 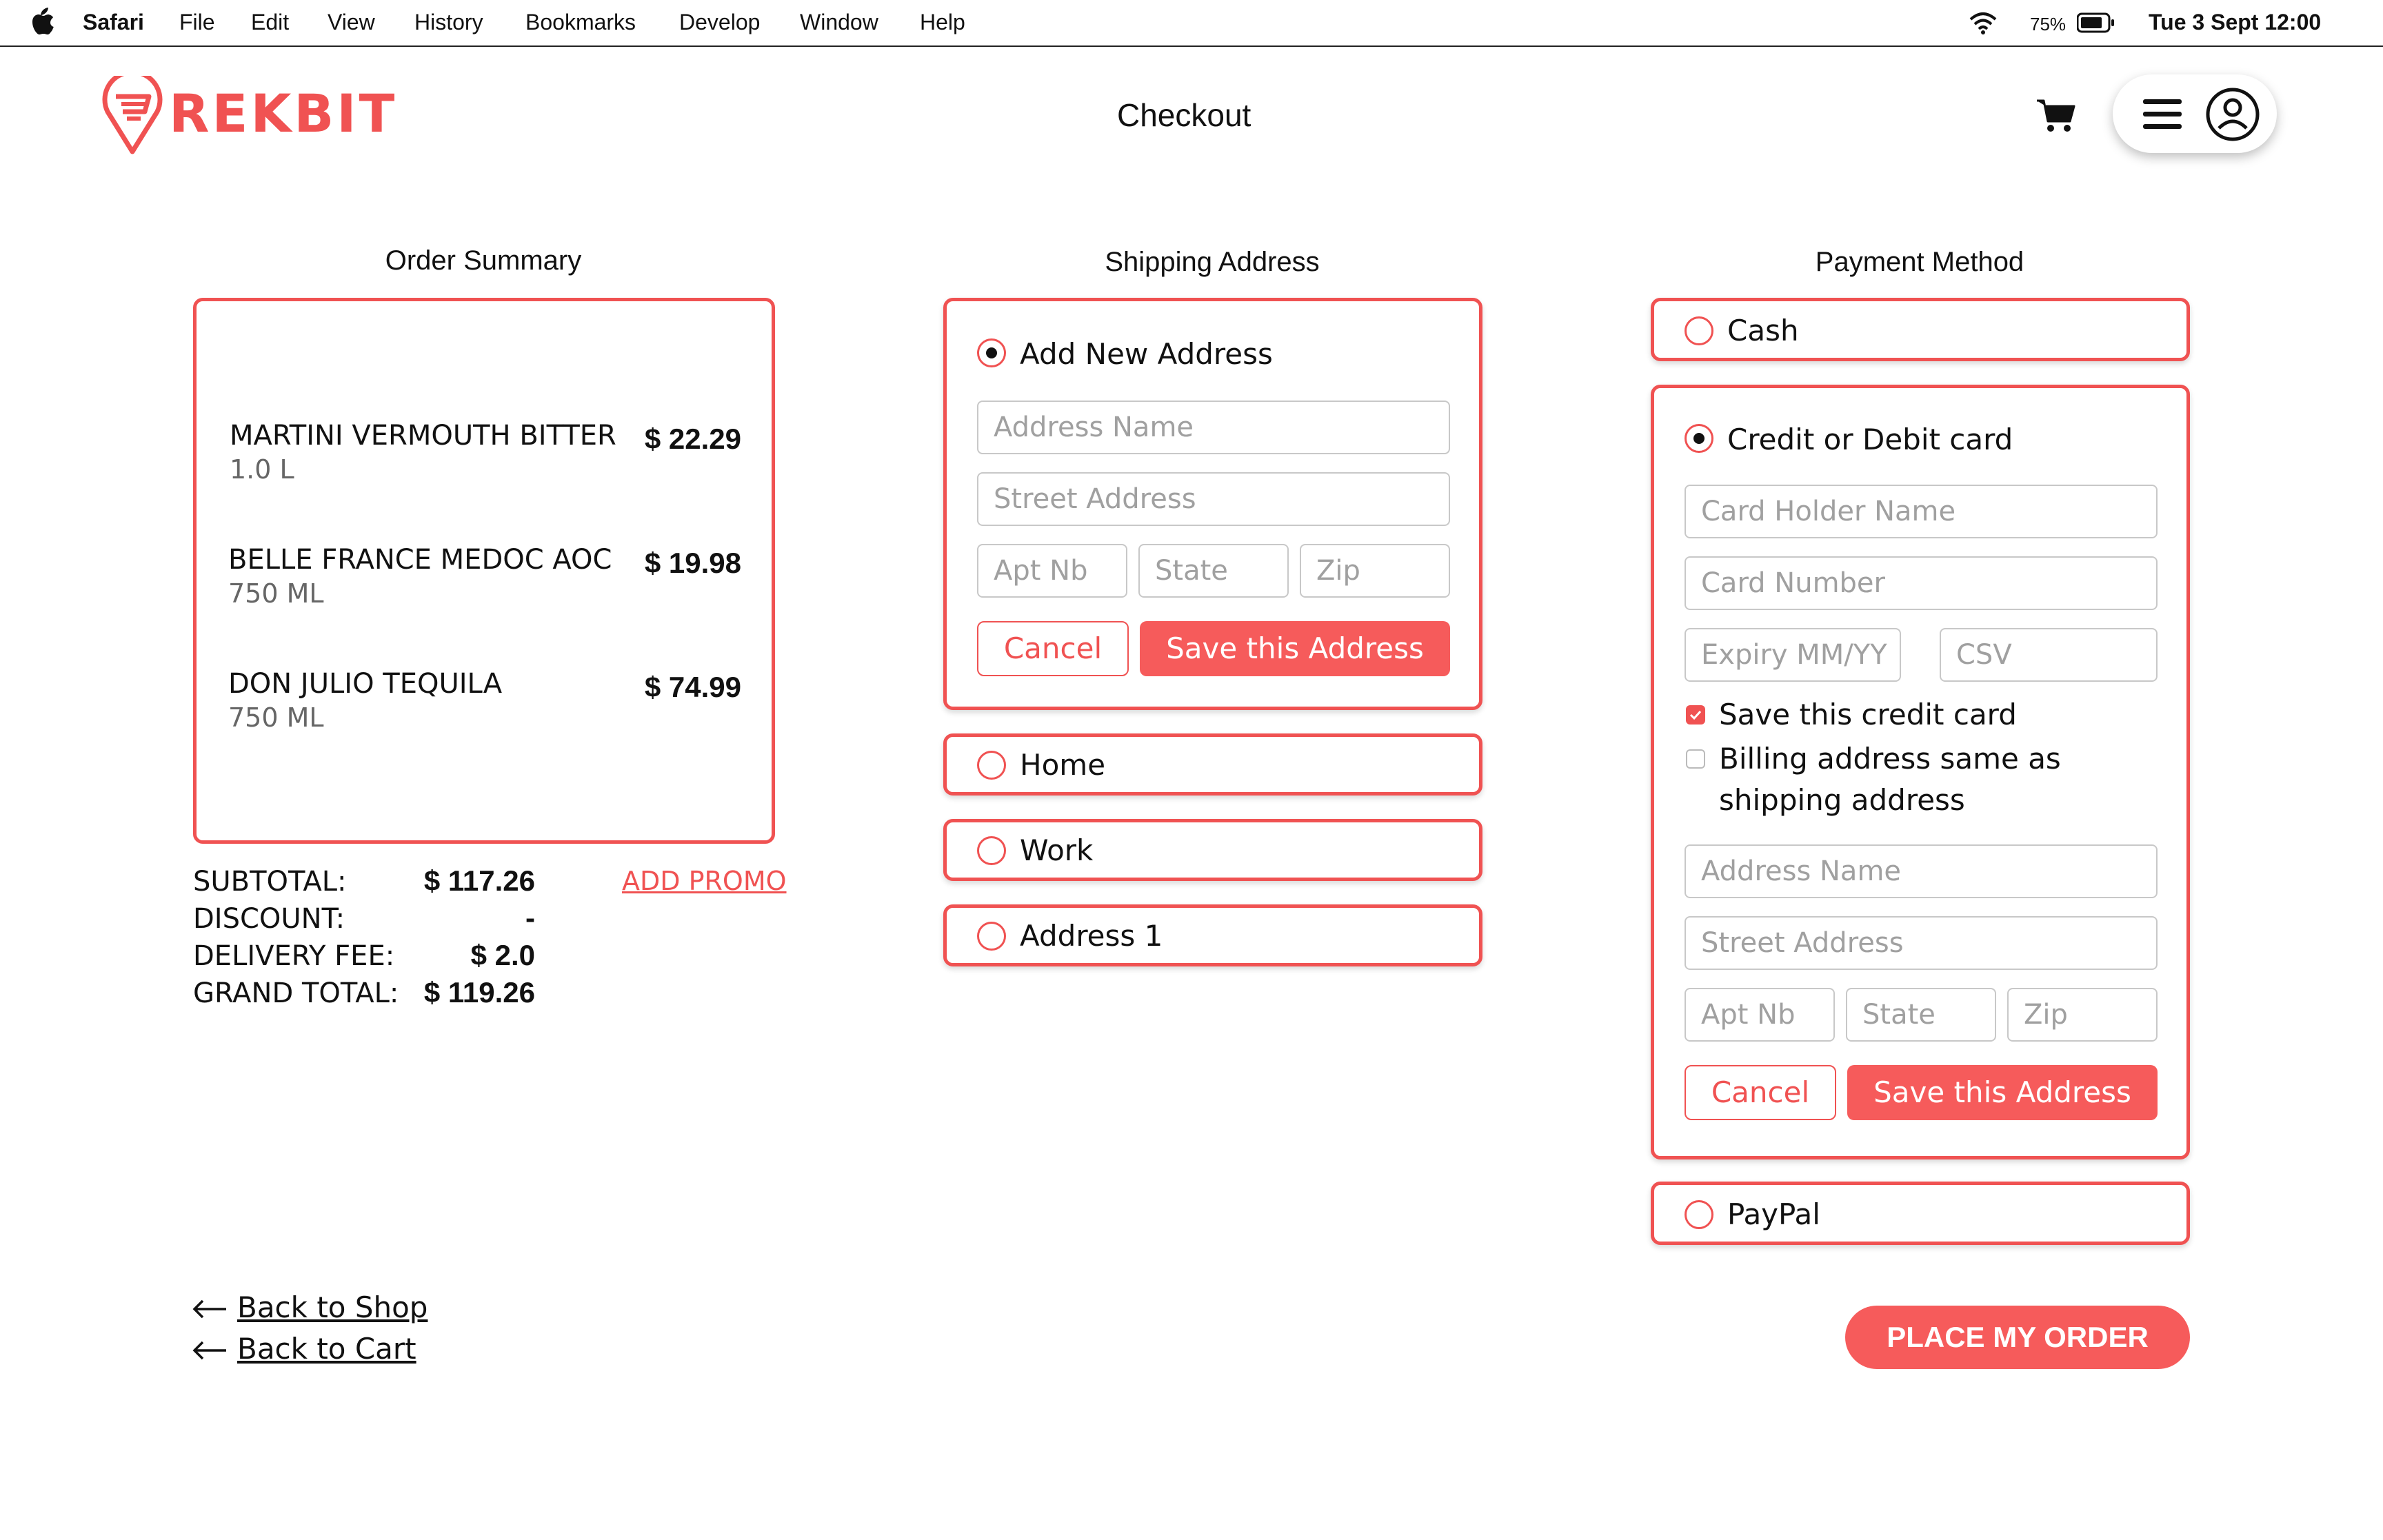 I want to click on menu-help: Help, so click(x=942, y=22).